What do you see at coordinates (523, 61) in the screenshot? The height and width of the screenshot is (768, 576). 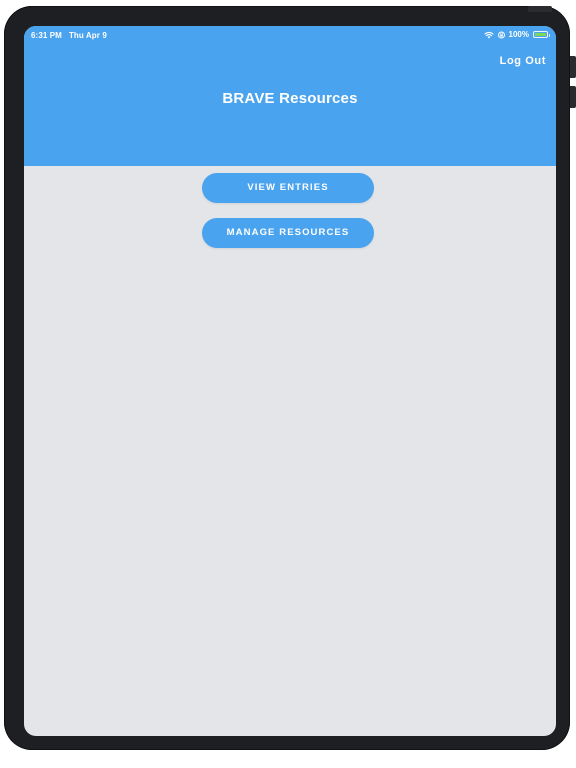 I see `logout-button: Log Out` at bounding box center [523, 61].